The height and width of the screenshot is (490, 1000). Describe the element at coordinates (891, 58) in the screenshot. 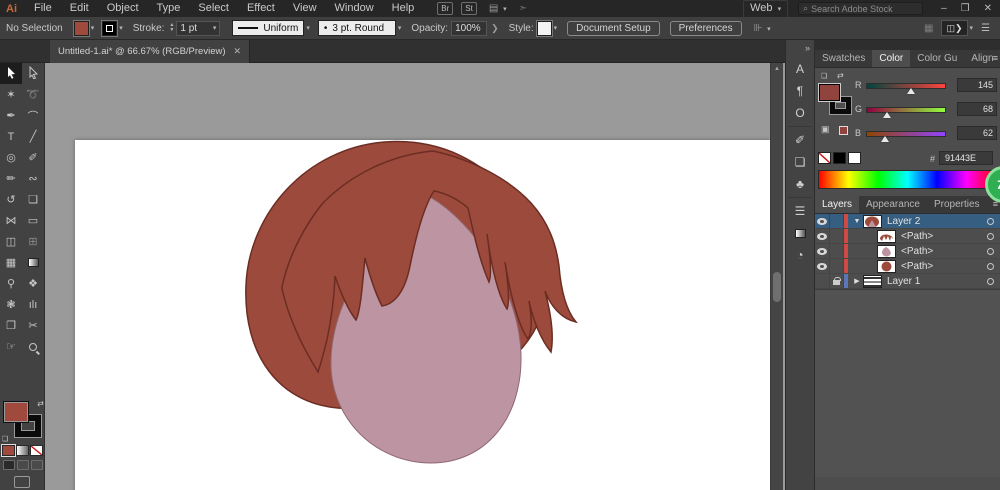

I see `color-tab-color: Color` at that location.